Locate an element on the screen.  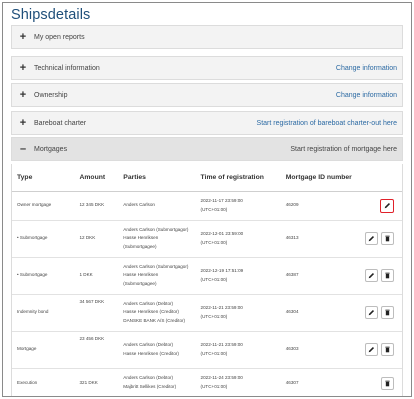
party-line: Anders Carlson (Debtor) is located at coordinates (148, 378).